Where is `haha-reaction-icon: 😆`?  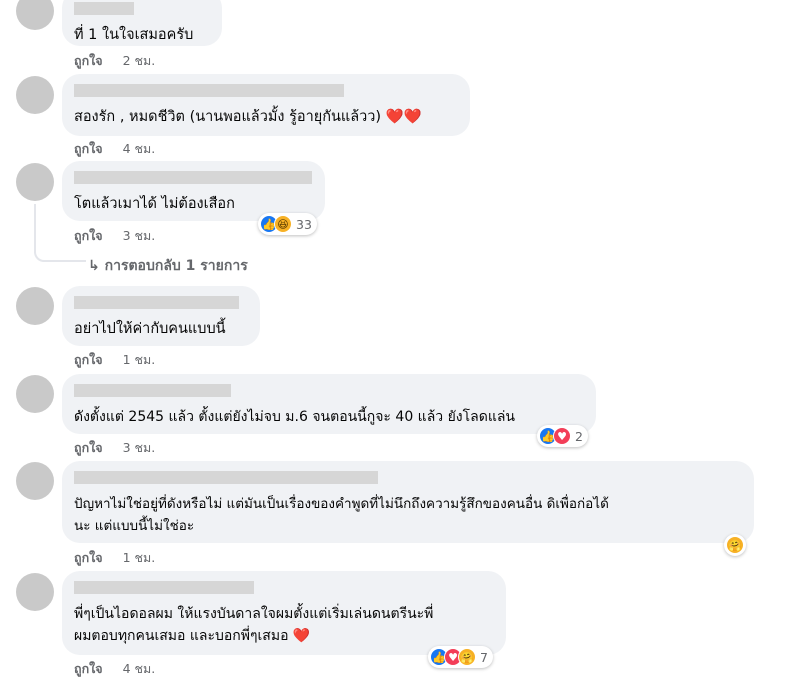 haha-reaction-icon: 😆 is located at coordinates (283, 224).